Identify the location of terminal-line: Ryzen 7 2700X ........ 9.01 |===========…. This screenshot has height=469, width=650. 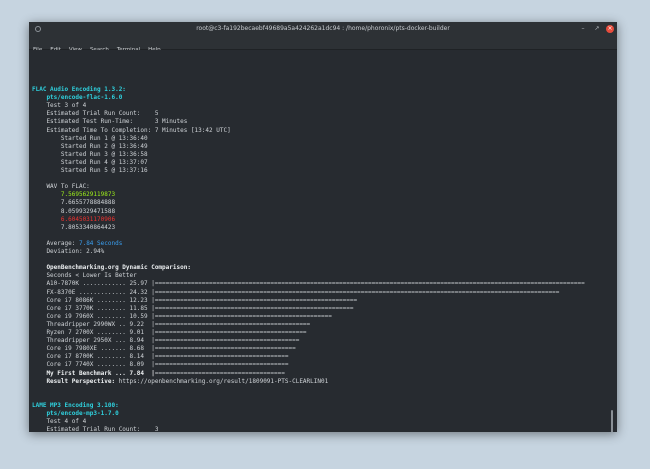
(169, 332).